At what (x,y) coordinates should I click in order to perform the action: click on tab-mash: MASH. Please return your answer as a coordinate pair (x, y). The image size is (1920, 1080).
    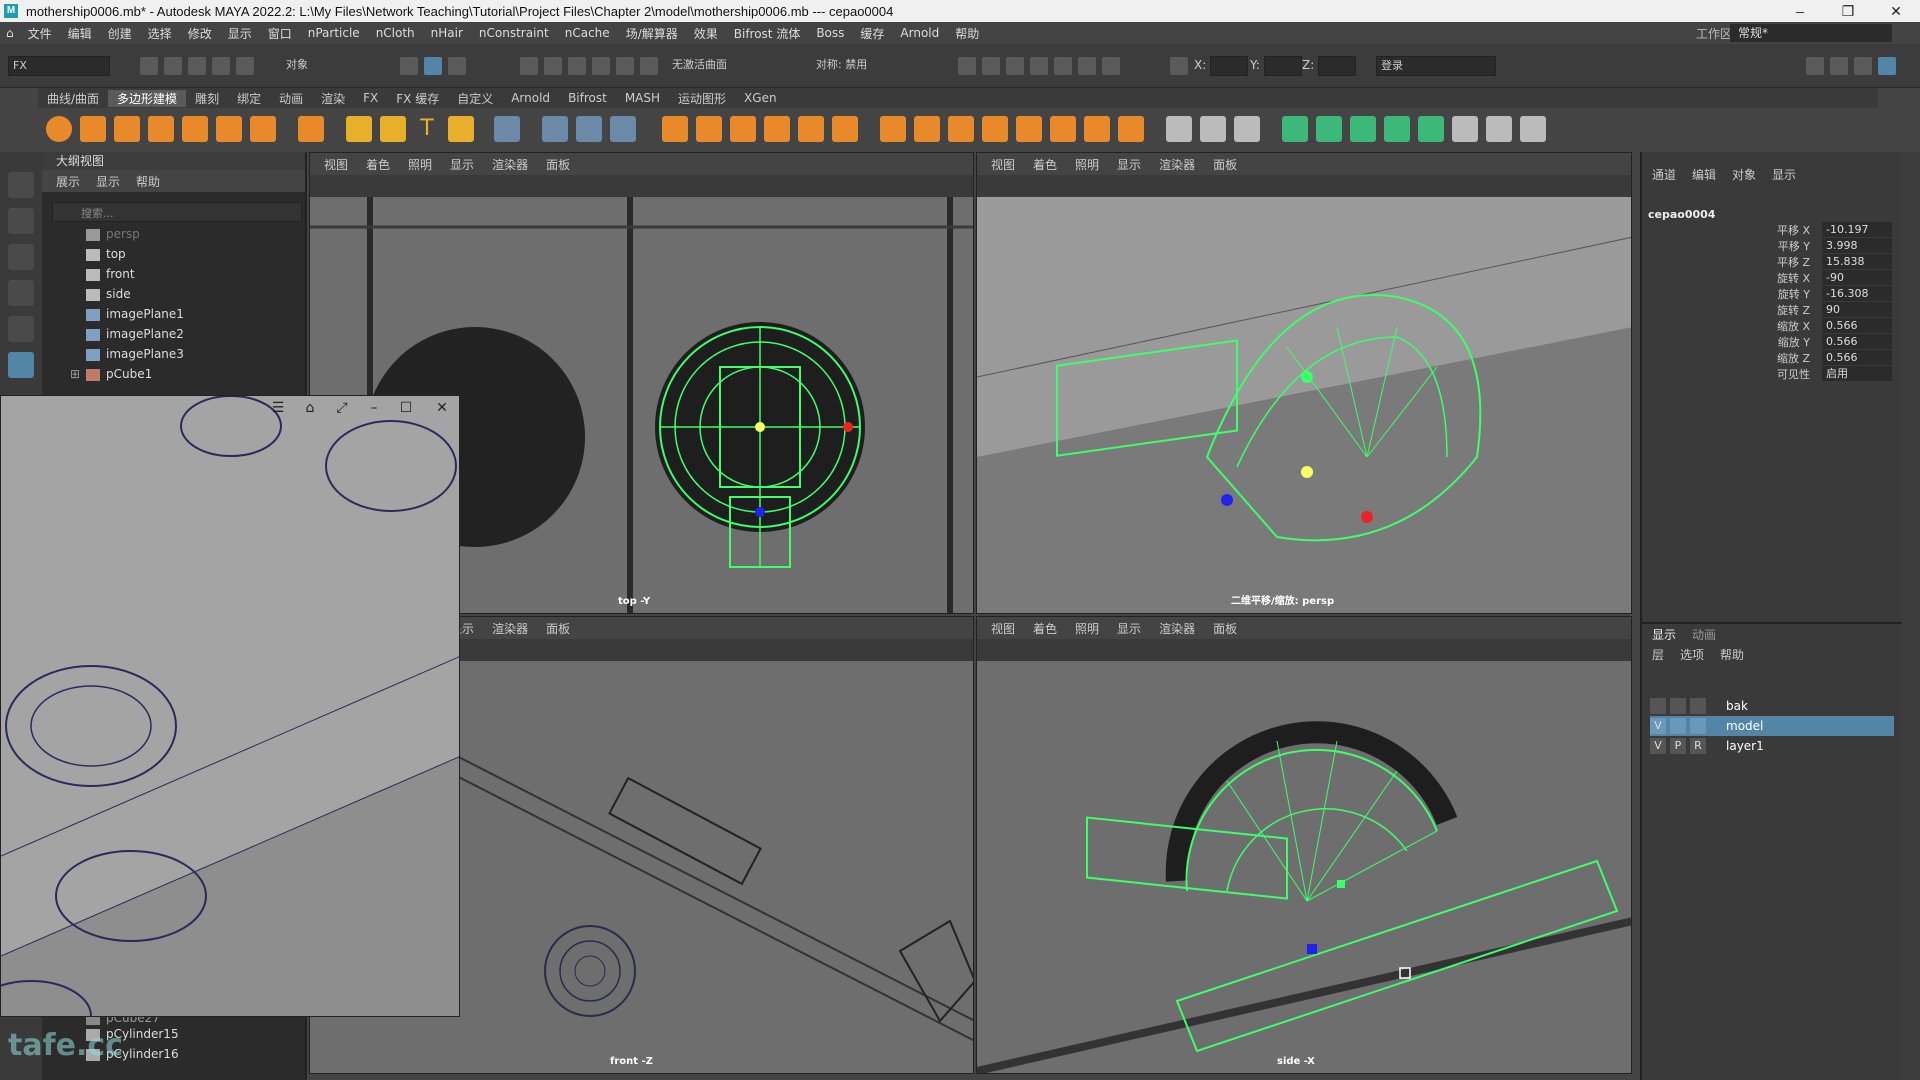
    Looking at the image, I should click on (642, 98).